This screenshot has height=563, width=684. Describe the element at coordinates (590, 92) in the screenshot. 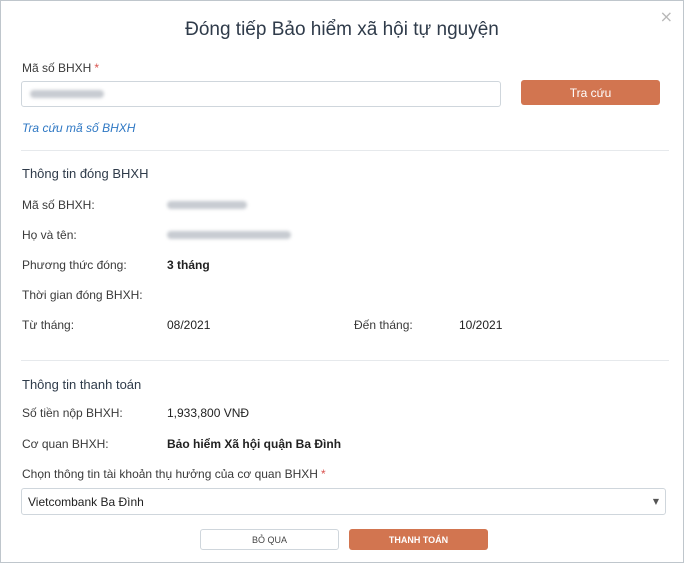

I see `search-button: Tra cứu` at that location.